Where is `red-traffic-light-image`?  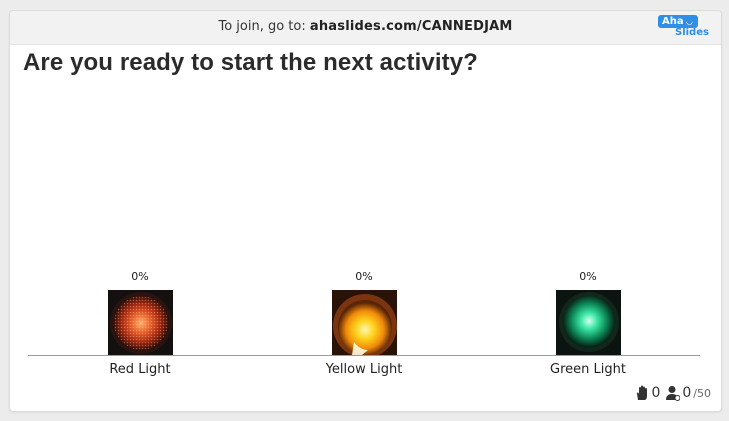 red-traffic-light-image is located at coordinates (140, 322).